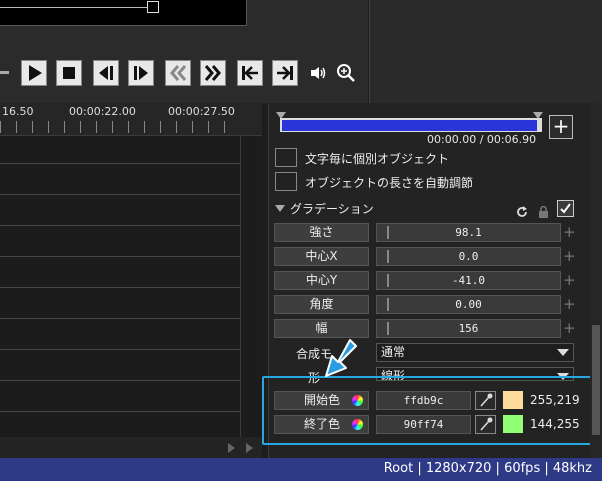 Image resolution: width=602 pixels, height=481 pixels. What do you see at coordinates (201, 111) in the screenshot?
I see `ruler-label: 00:00:27.50` at bounding box center [201, 111].